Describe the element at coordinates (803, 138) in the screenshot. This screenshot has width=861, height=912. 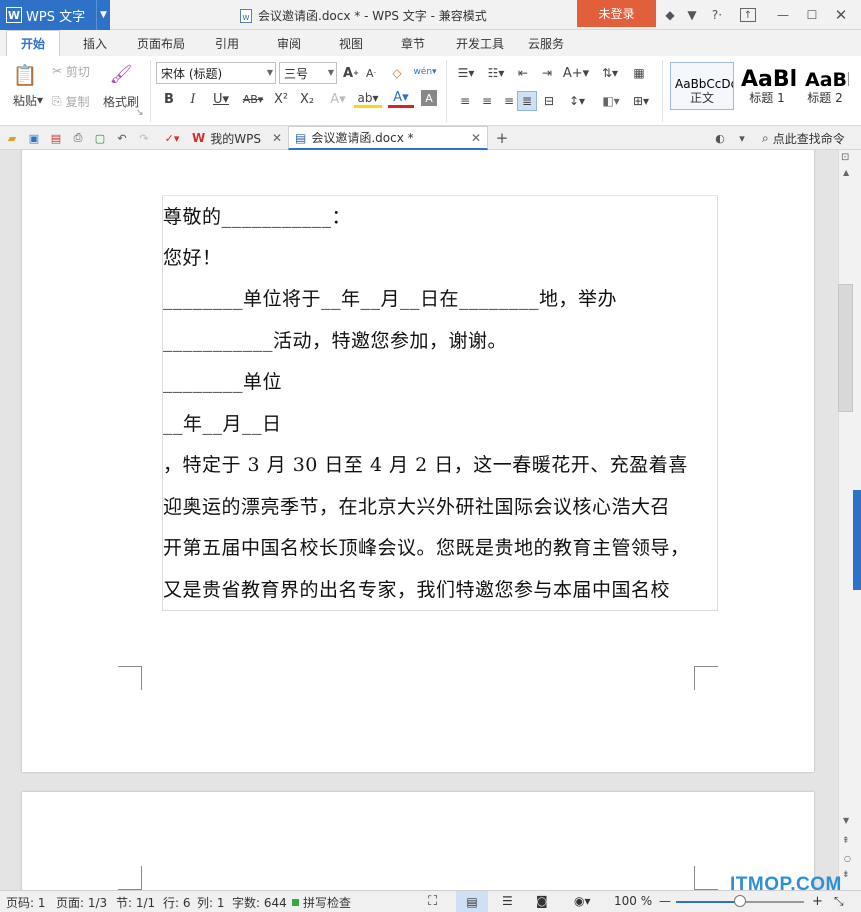
I see `find-command-box: ⌕ 点此查找命令` at that location.